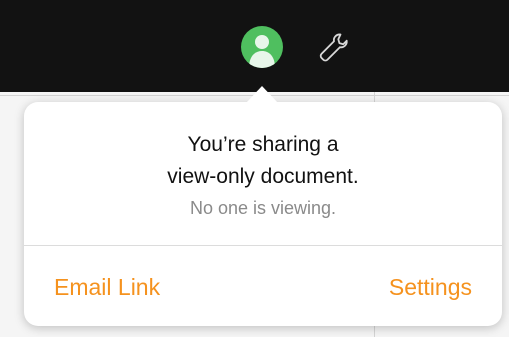 The image size is (509, 337). What do you see at coordinates (334, 48) in the screenshot?
I see `wrench-icon` at bounding box center [334, 48].